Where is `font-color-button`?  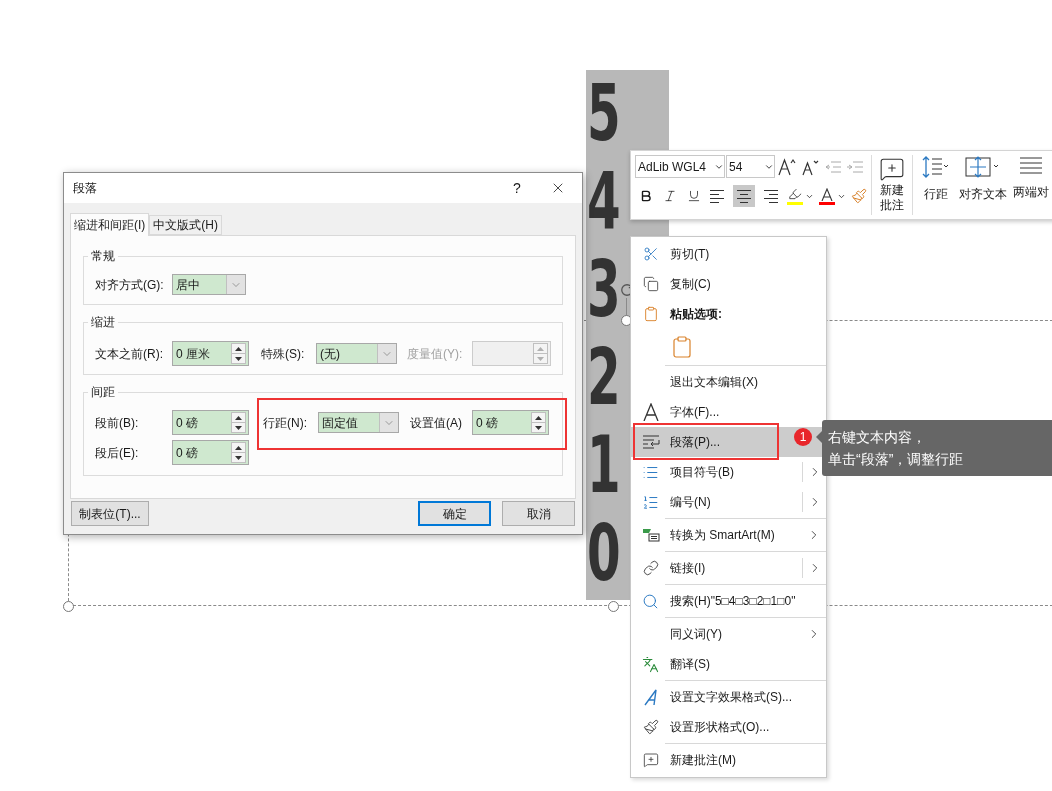 font-color-button is located at coordinates (832, 196).